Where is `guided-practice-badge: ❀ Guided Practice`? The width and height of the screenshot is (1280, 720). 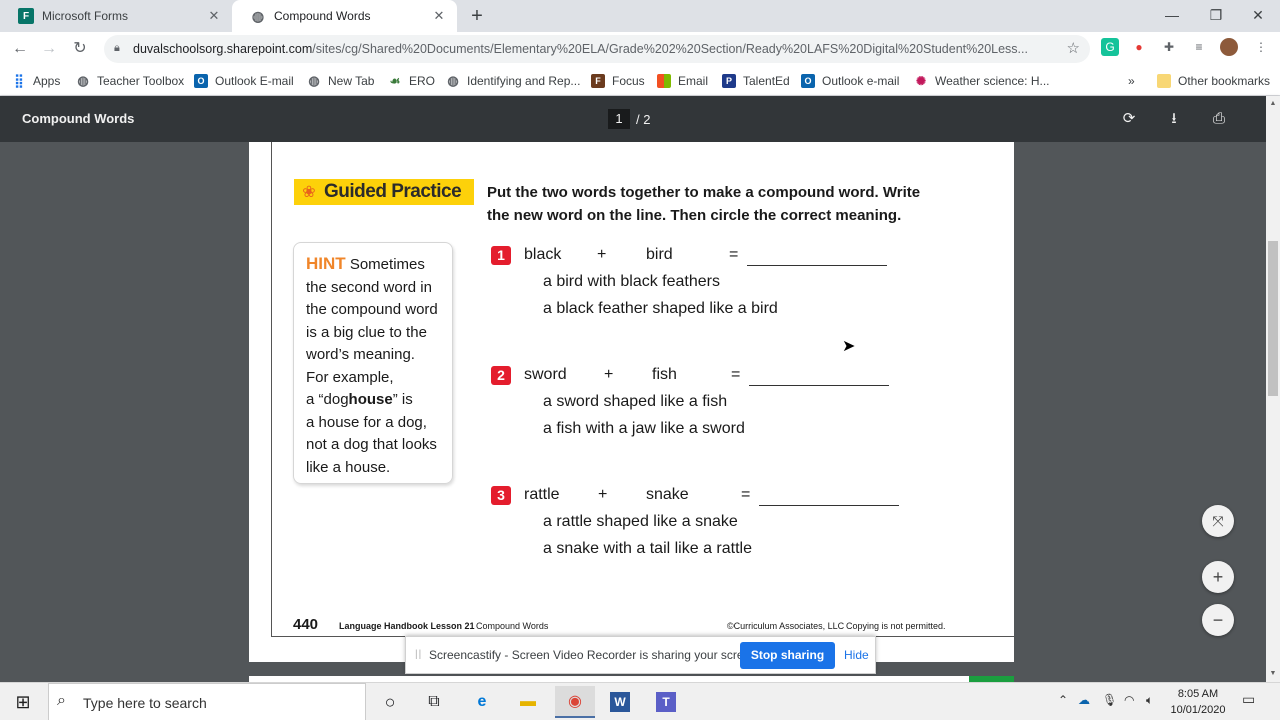
guided-practice-badge: ❀ Guided Practice is located at coordinates (384, 192).